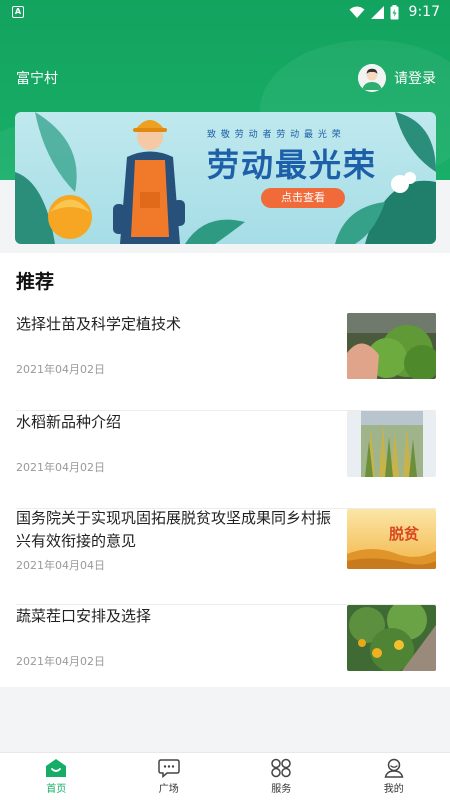 The height and width of the screenshot is (800, 450). What do you see at coordinates (377, 12) in the screenshot?
I see `signal-icon` at bounding box center [377, 12].